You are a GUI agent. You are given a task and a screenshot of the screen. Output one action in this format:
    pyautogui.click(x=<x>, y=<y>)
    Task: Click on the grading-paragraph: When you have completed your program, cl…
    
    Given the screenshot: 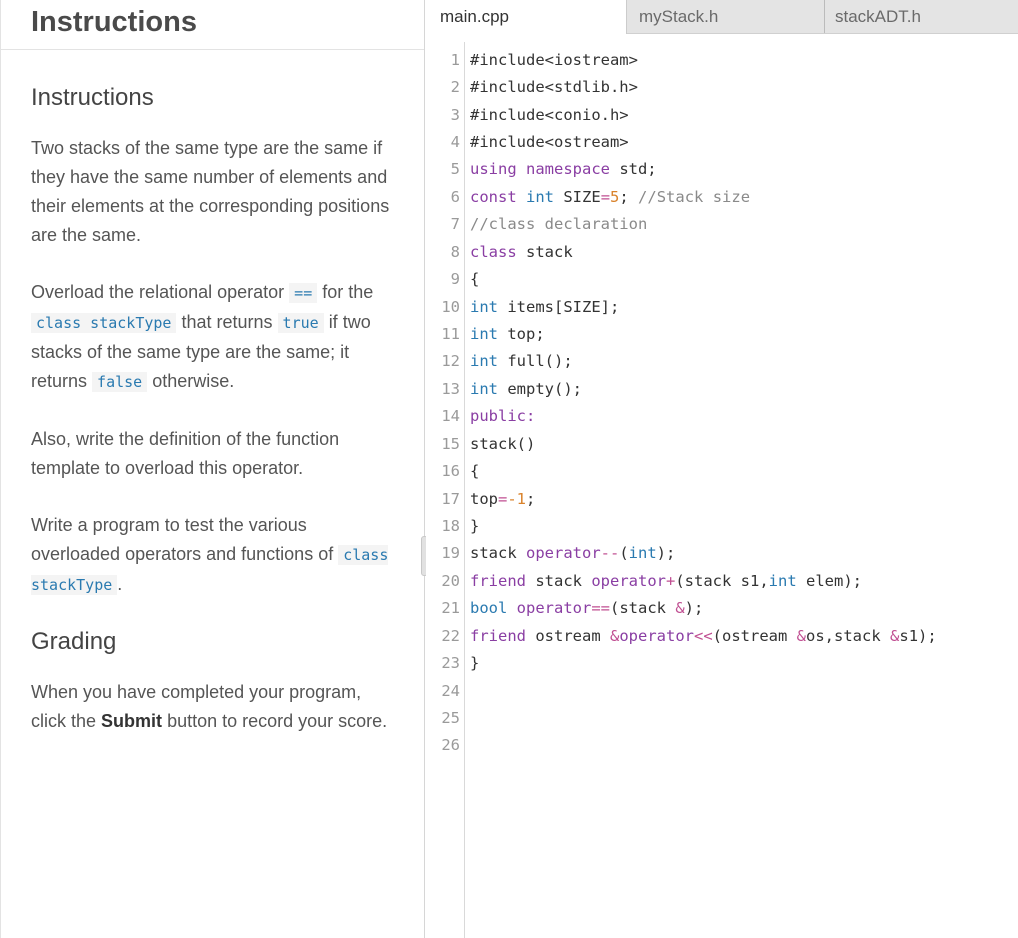 What is the action you would take?
    pyautogui.click(x=212, y=707)
    